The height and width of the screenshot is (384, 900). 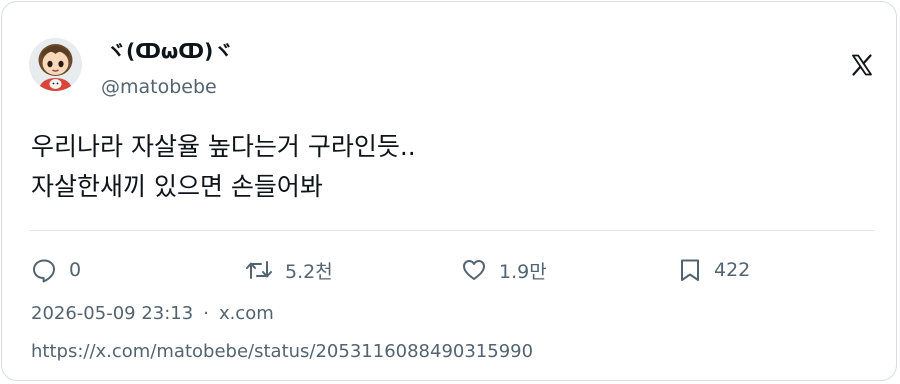 What do you see at coordinates (112, 313) in the screenshot?
I see `timestamp: 2026-05-09 23:13` at bounding box center [112, 313].